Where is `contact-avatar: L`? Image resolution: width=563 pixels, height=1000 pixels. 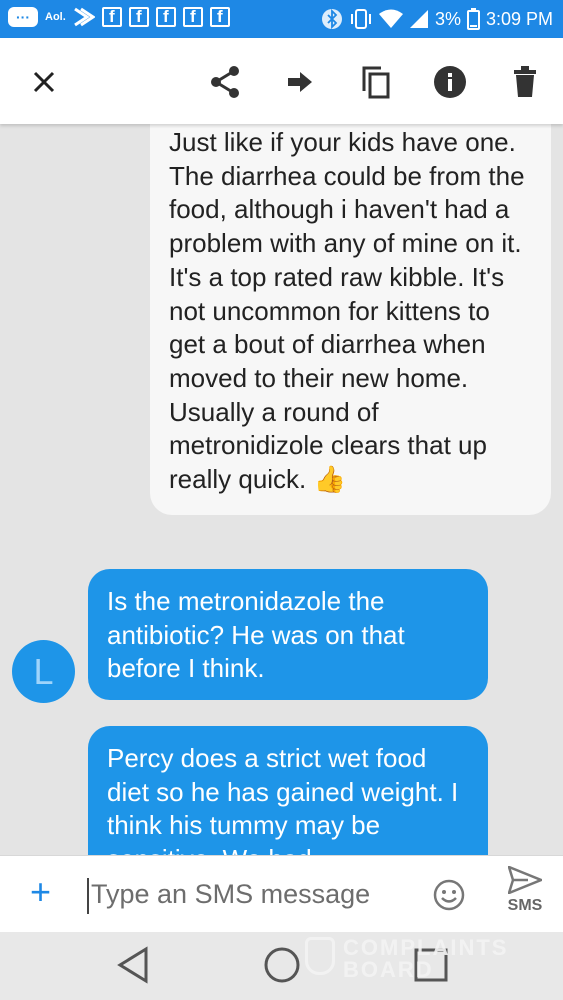
contact-avatar: L is located at coordinates (43, 671).